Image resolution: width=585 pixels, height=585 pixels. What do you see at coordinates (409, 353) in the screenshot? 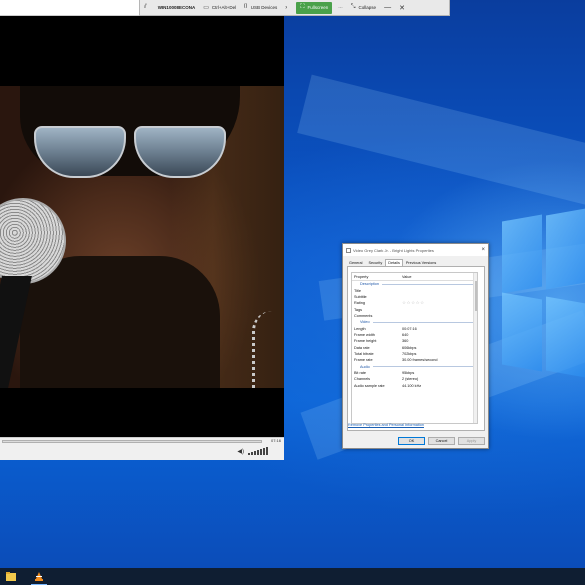
I see `property-value: 702kbps` at bounding box center [409, 353].